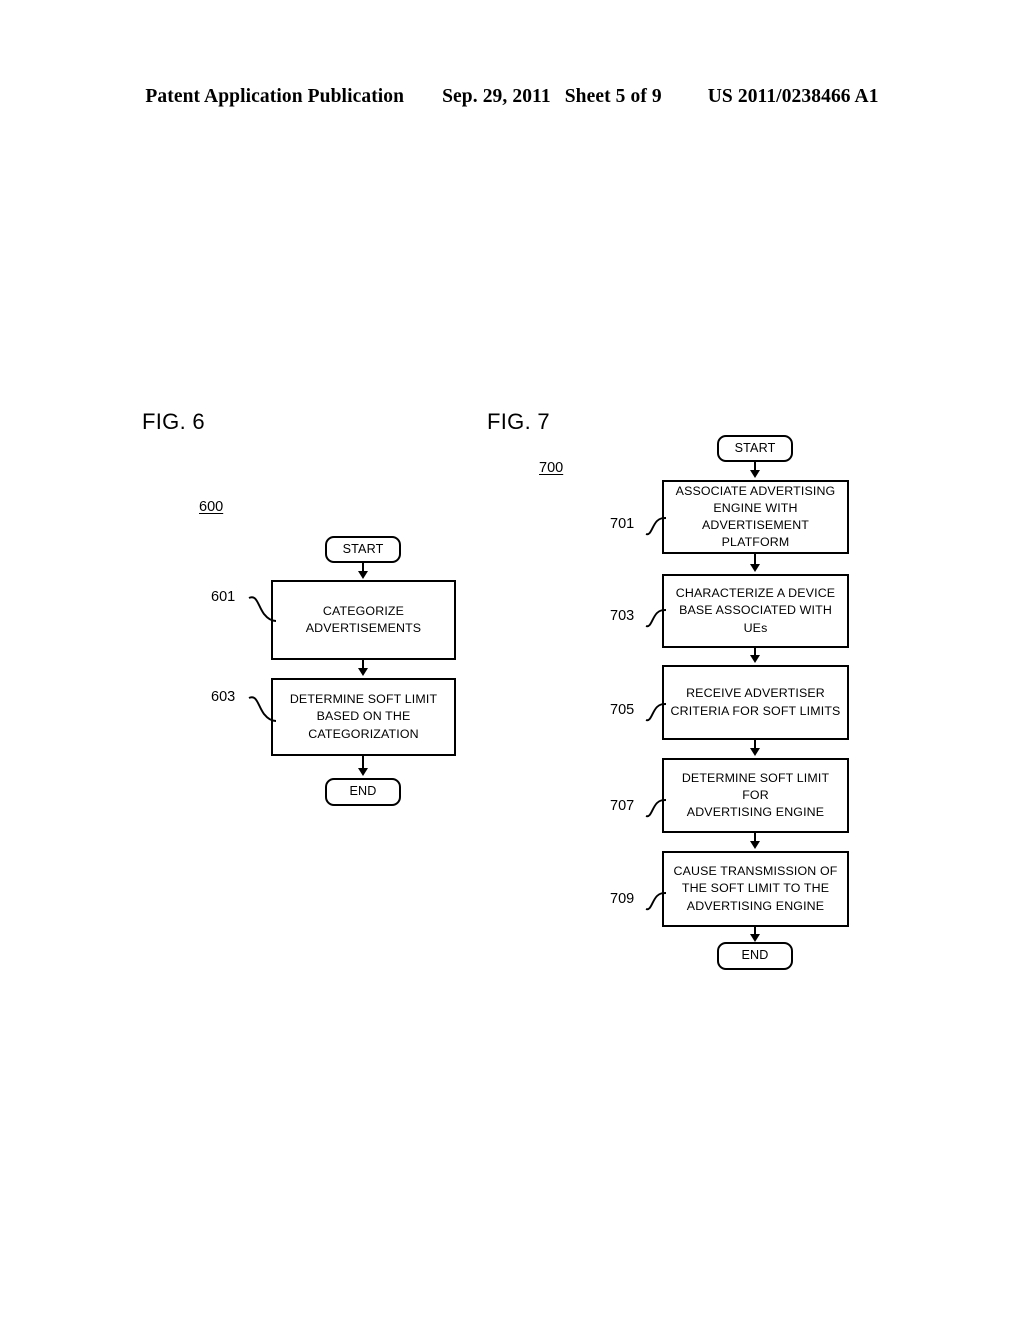  Describe the element at coordinates (496, 96) in the screenshot. I see `header-date-label: Sep. 29, 2011` at that location.